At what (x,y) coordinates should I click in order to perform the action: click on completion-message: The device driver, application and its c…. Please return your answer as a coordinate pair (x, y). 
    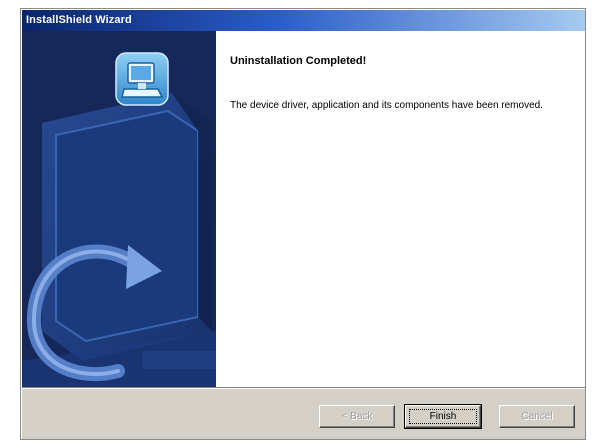
    Looking at the image, I should click on (386, 105).